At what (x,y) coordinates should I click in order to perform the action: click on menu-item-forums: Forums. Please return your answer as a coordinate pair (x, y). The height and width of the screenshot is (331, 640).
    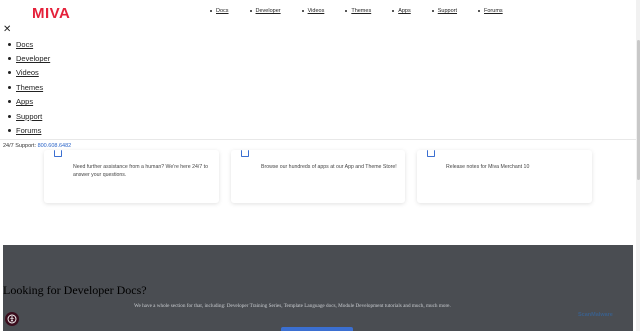
    Looking at the image, I should click on (29, 130).